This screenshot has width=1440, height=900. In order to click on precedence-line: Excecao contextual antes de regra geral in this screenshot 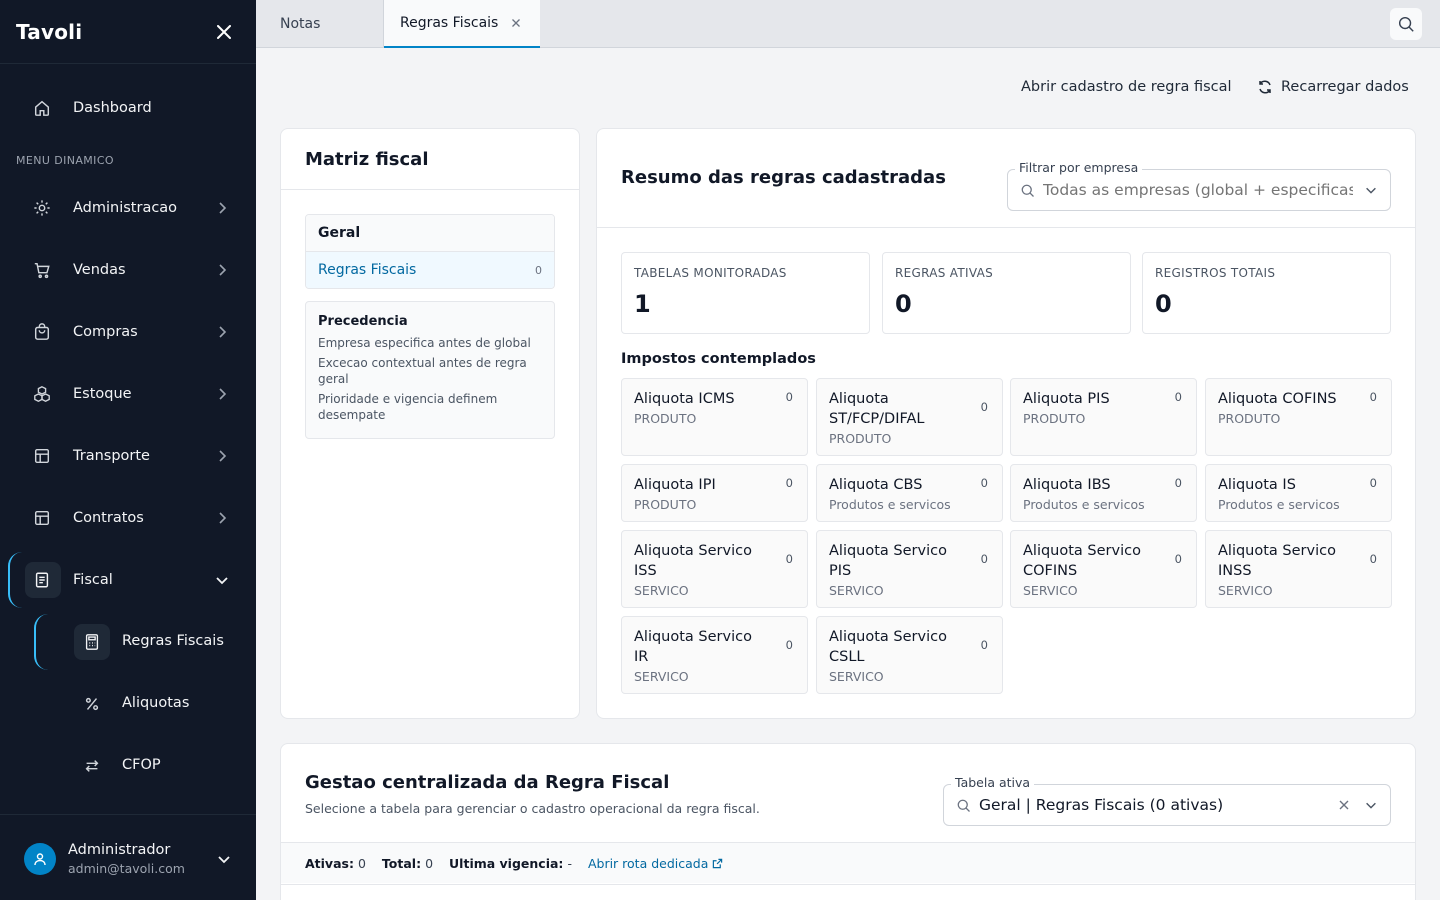, I will do `click(422, 371)`.